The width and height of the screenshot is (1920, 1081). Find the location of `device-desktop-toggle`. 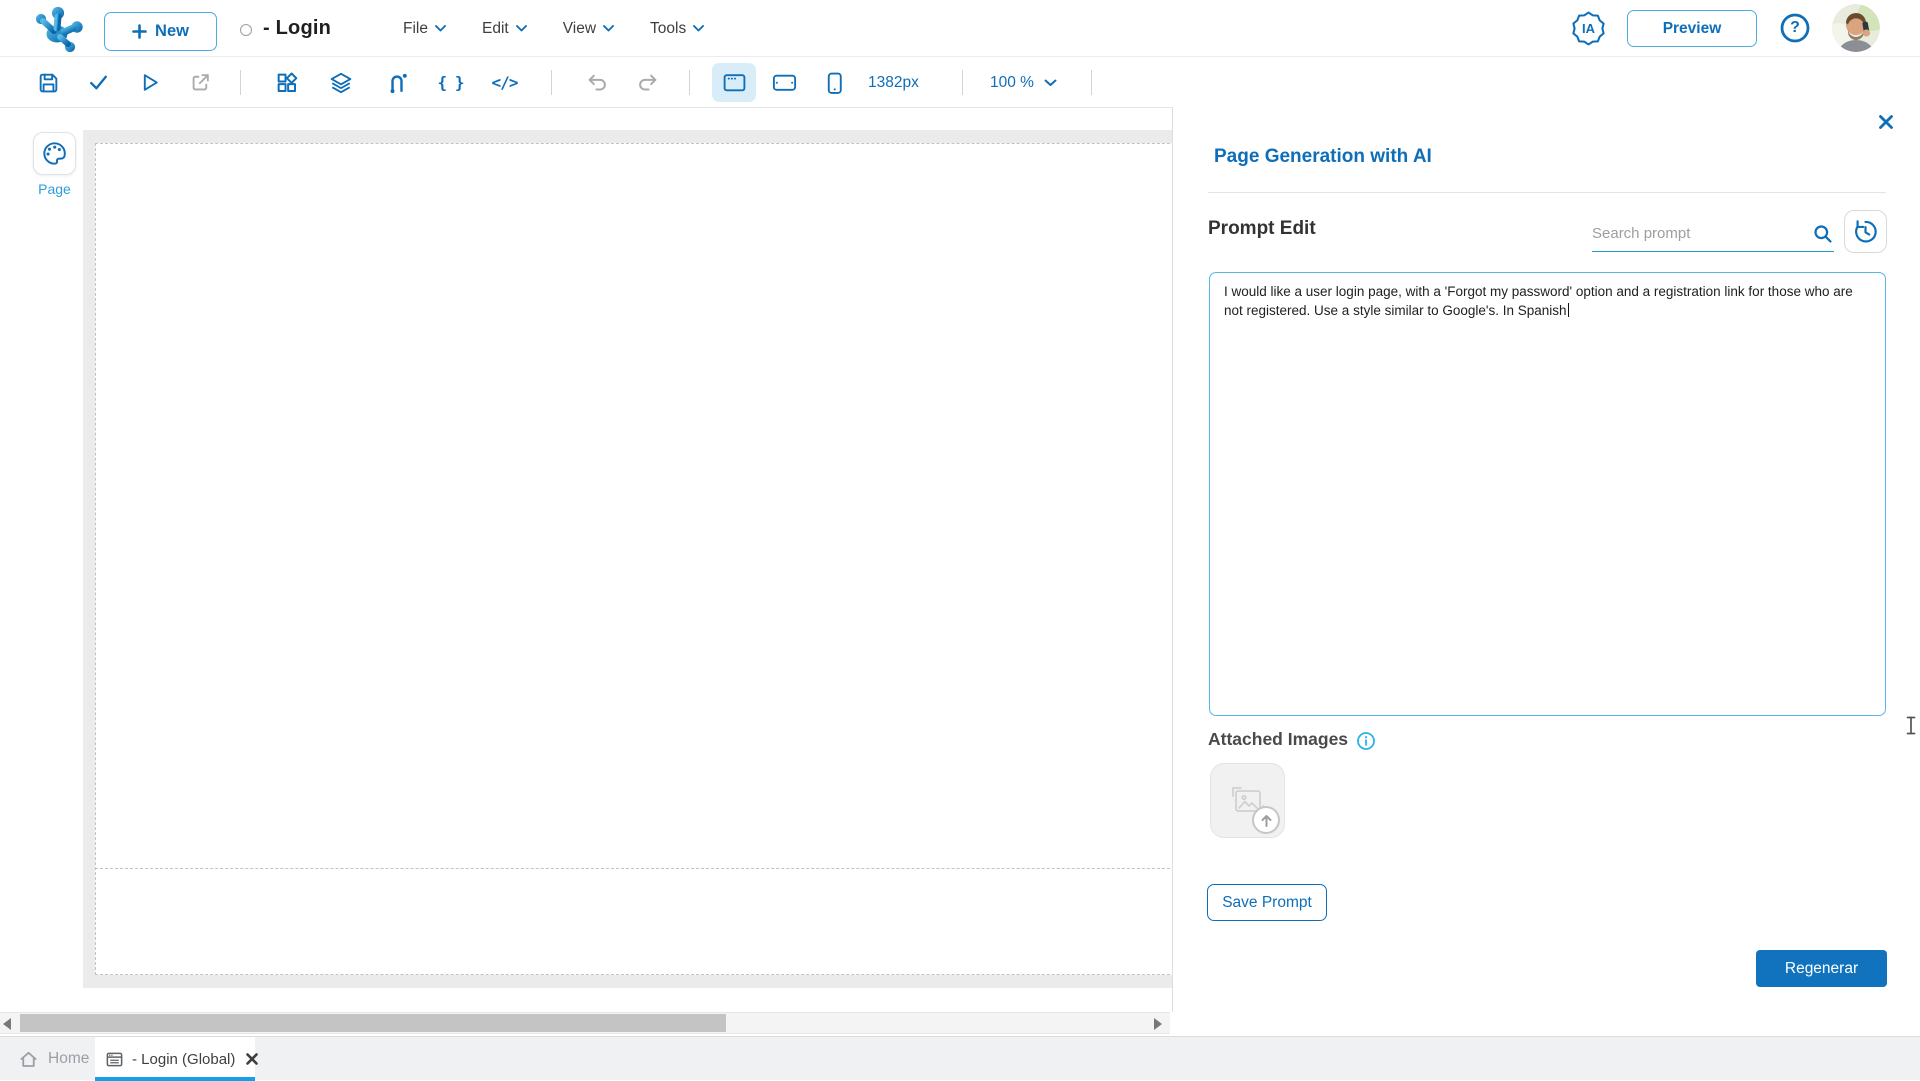

device-desktop-toggle is located at coordinates (734, 82).